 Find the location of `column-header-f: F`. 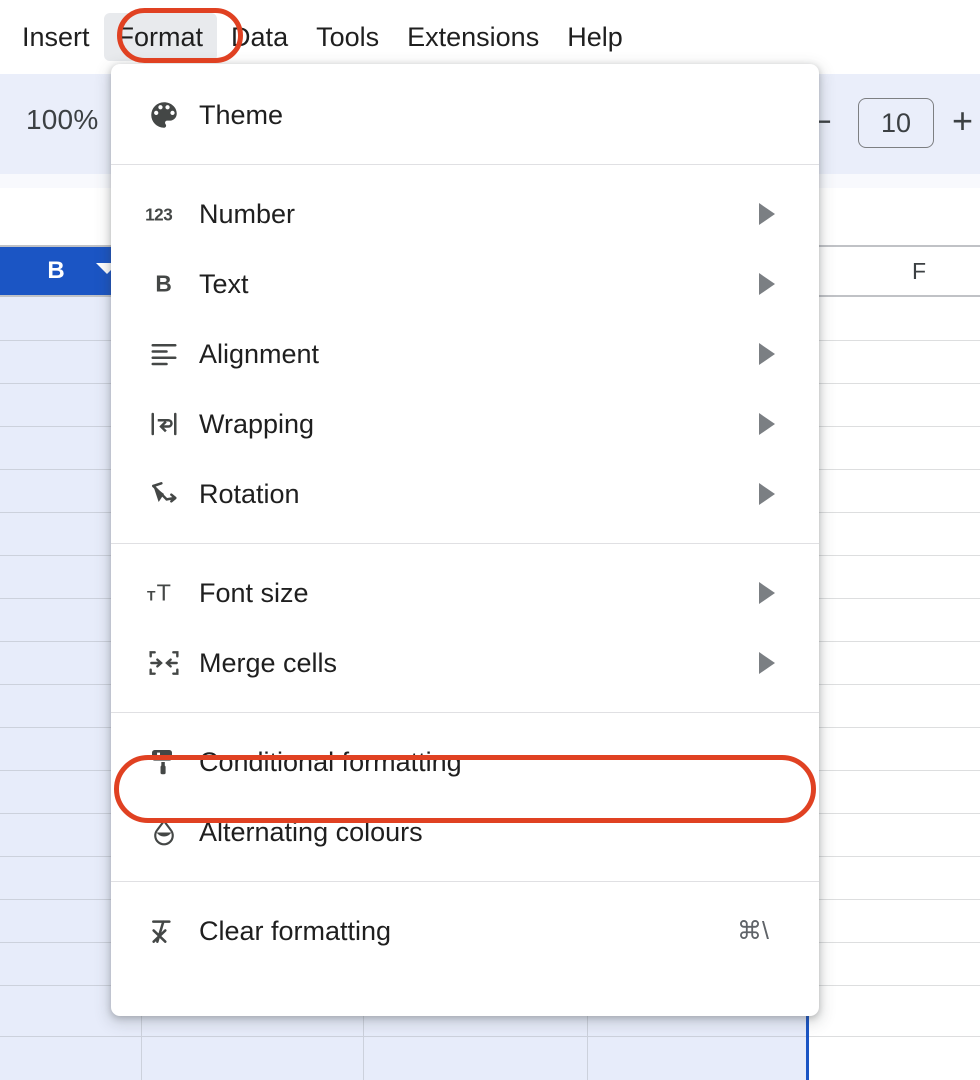

column-header-f: F is located at coordinates (919, 271).